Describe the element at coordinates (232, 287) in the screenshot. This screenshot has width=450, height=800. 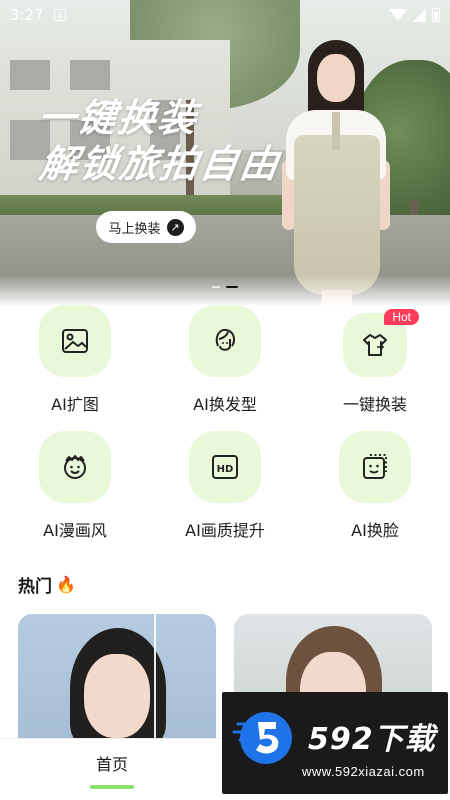
I see `banner-dot-active` at that location.